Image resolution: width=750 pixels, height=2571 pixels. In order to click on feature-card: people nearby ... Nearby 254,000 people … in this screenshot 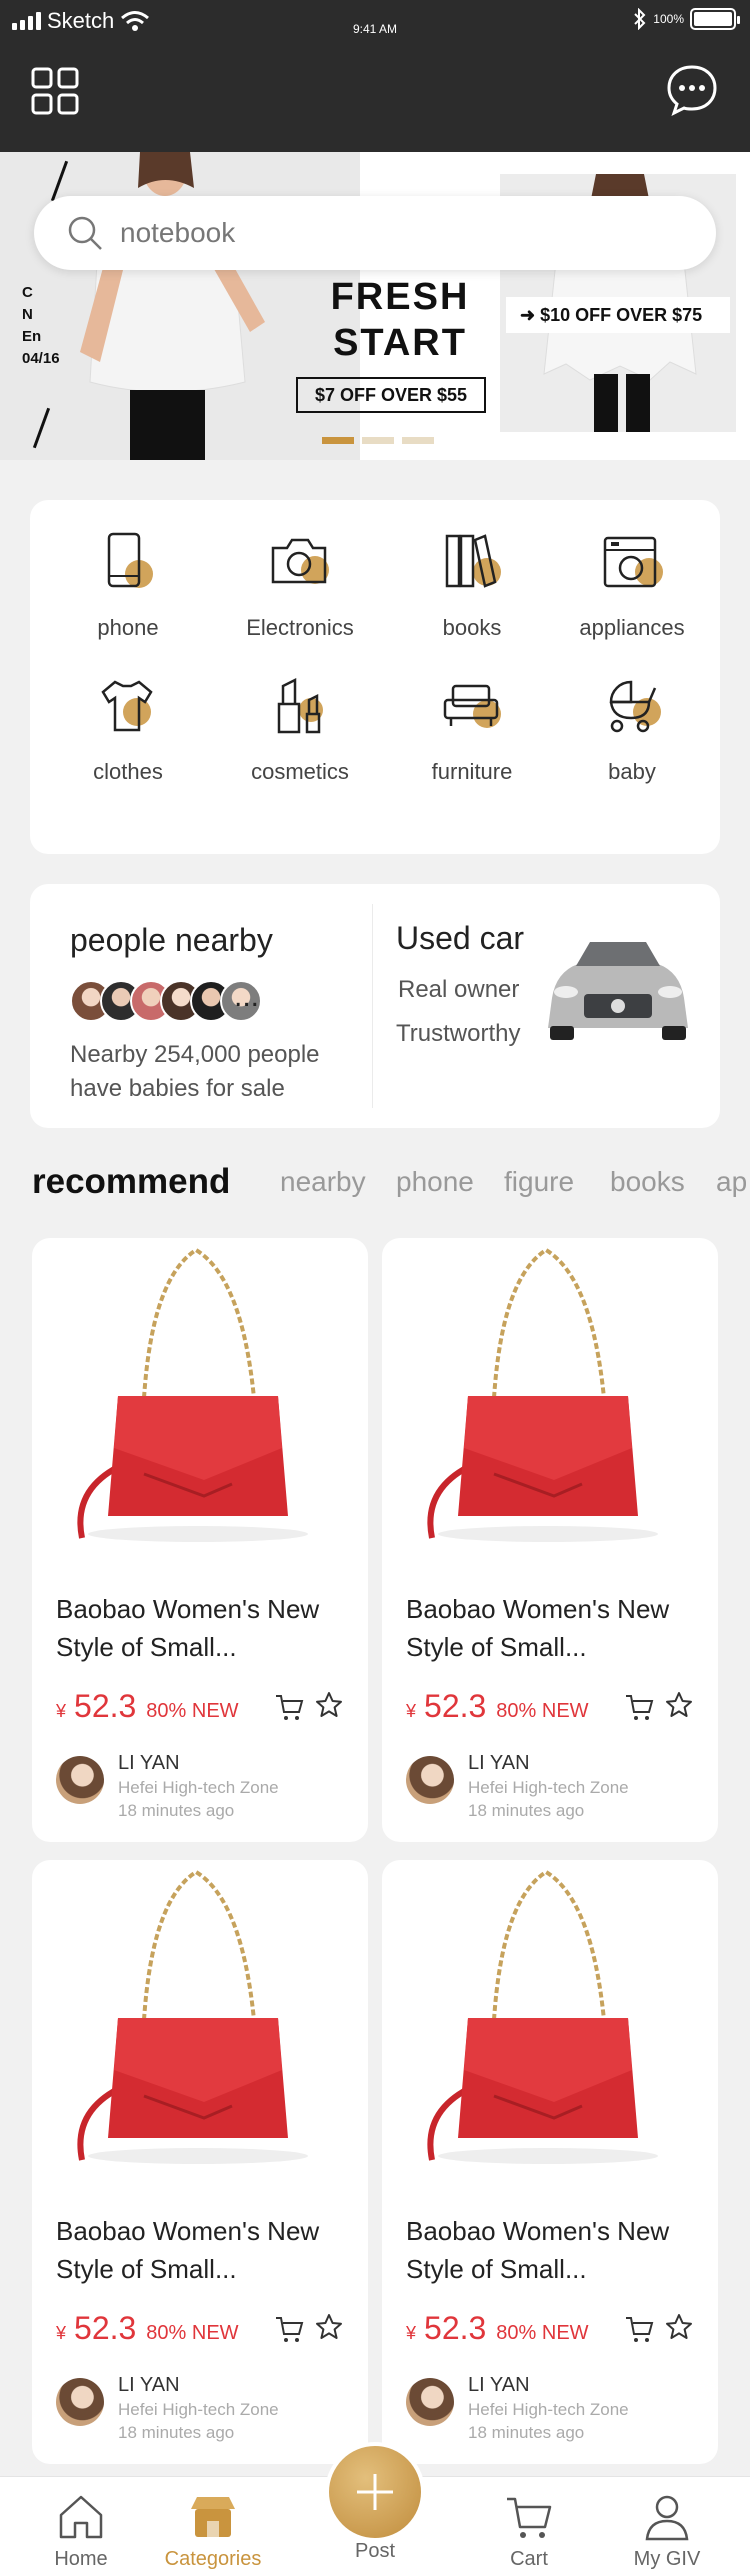, I will do `click(375, 1006)`.